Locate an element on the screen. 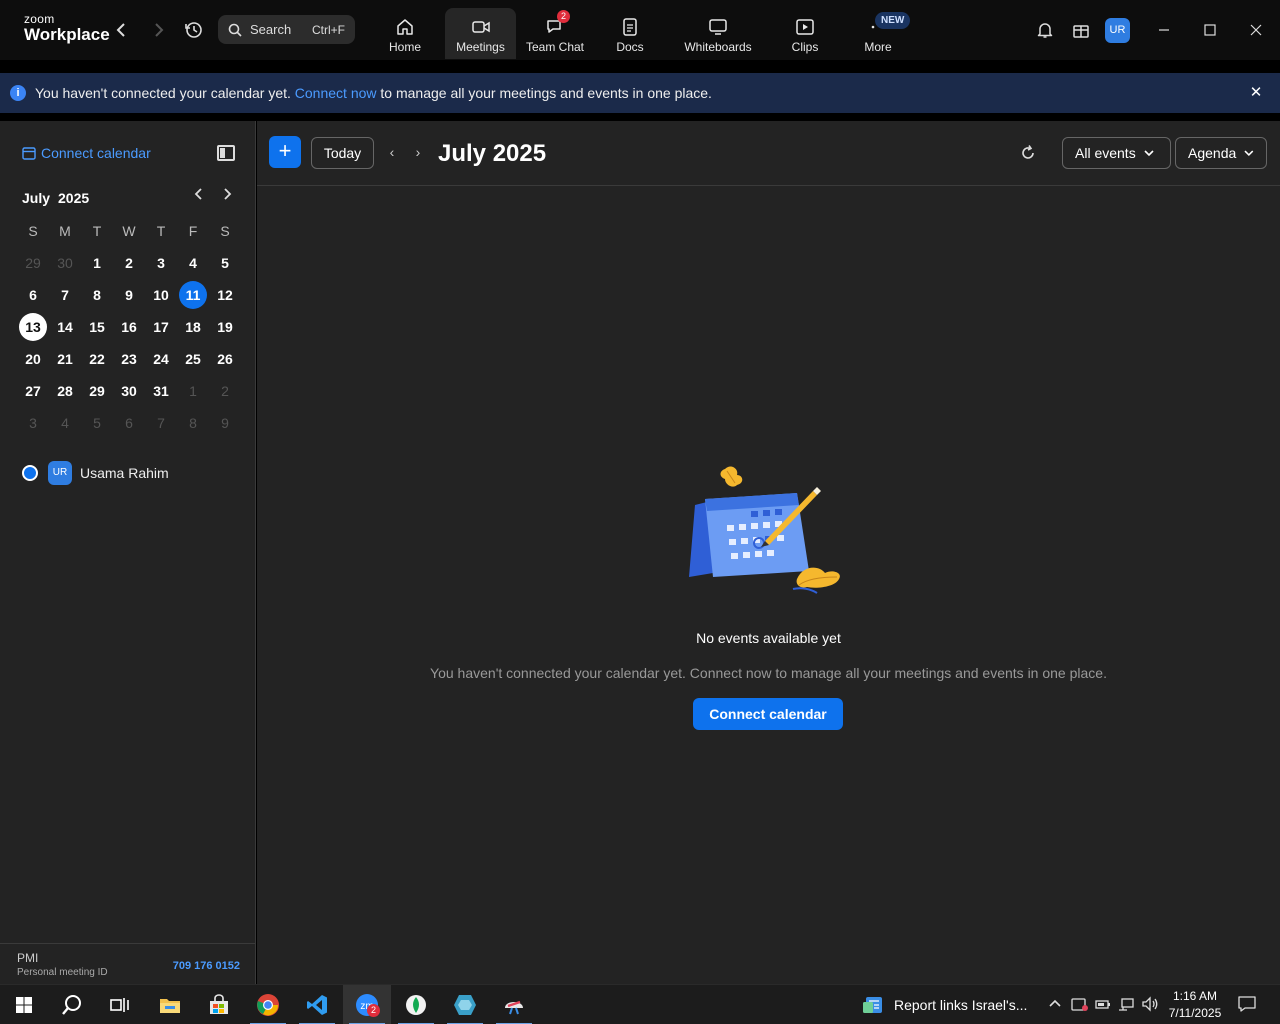  calendar-day: 19 is located at coordinates (225, 327).